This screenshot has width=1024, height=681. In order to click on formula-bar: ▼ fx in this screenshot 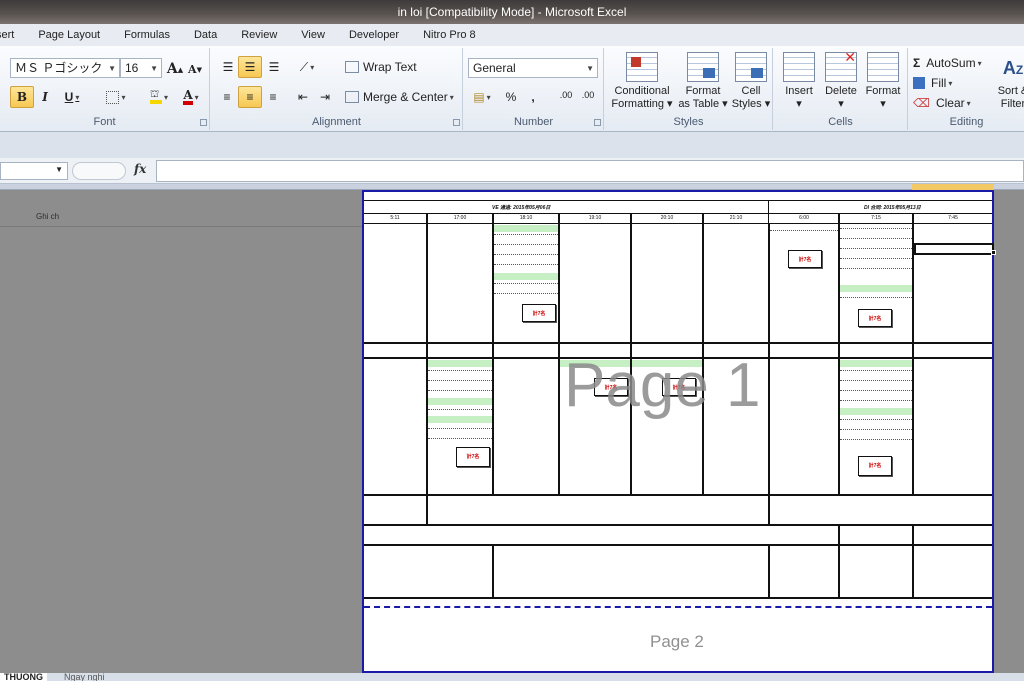, I will do `click(512, 171)`.